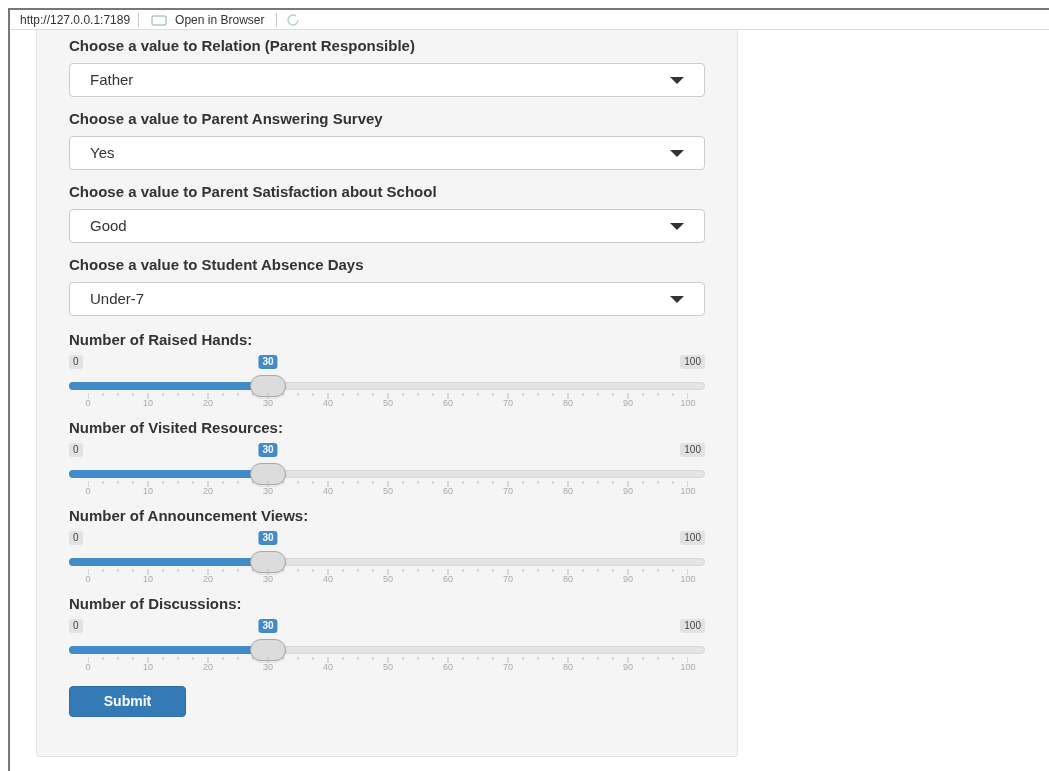 Image resolution: width=1049 pixels, height=771 pixels. I want to click on submit-button: Submit, so click(127, 701).